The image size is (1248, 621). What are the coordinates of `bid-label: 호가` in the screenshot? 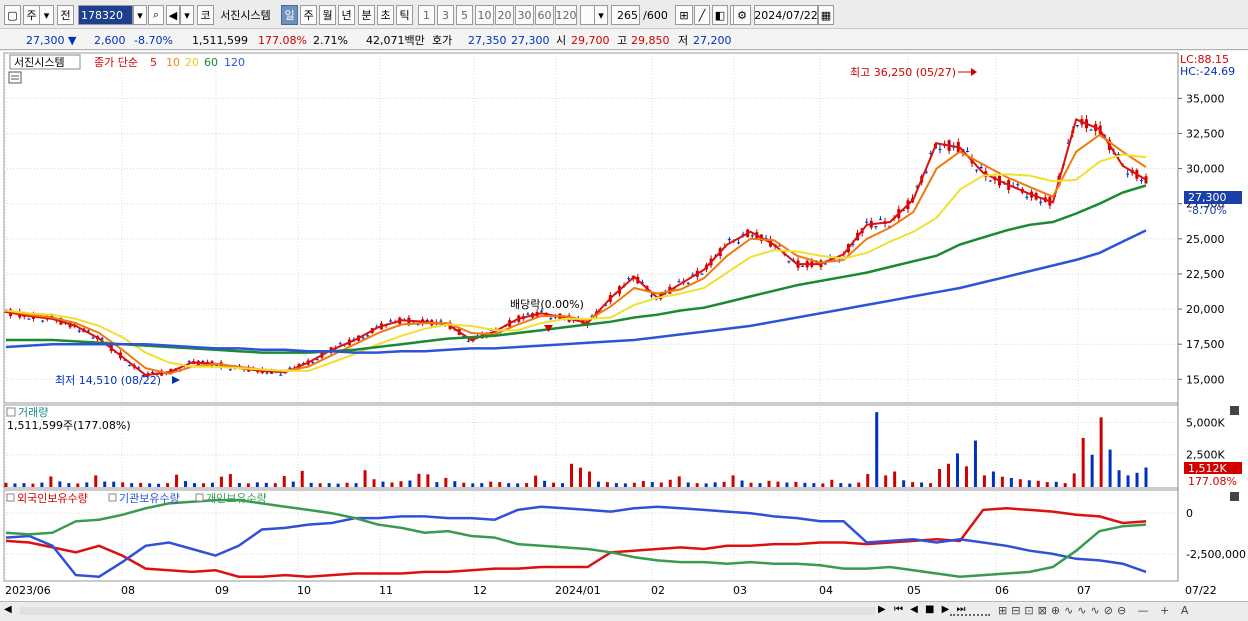 It's located at (442, 40).